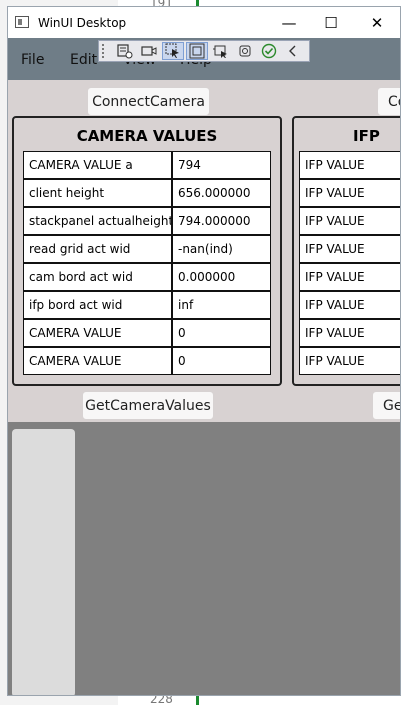 Image resolution: width=408 pixels, height=705 pixels. I want to click on collapse-icon, so click(293, 51).